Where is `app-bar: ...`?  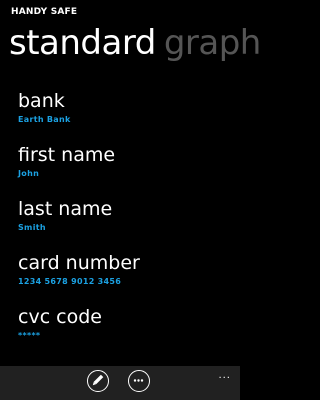 app-bar: ... is located at coordinates (120, 383).